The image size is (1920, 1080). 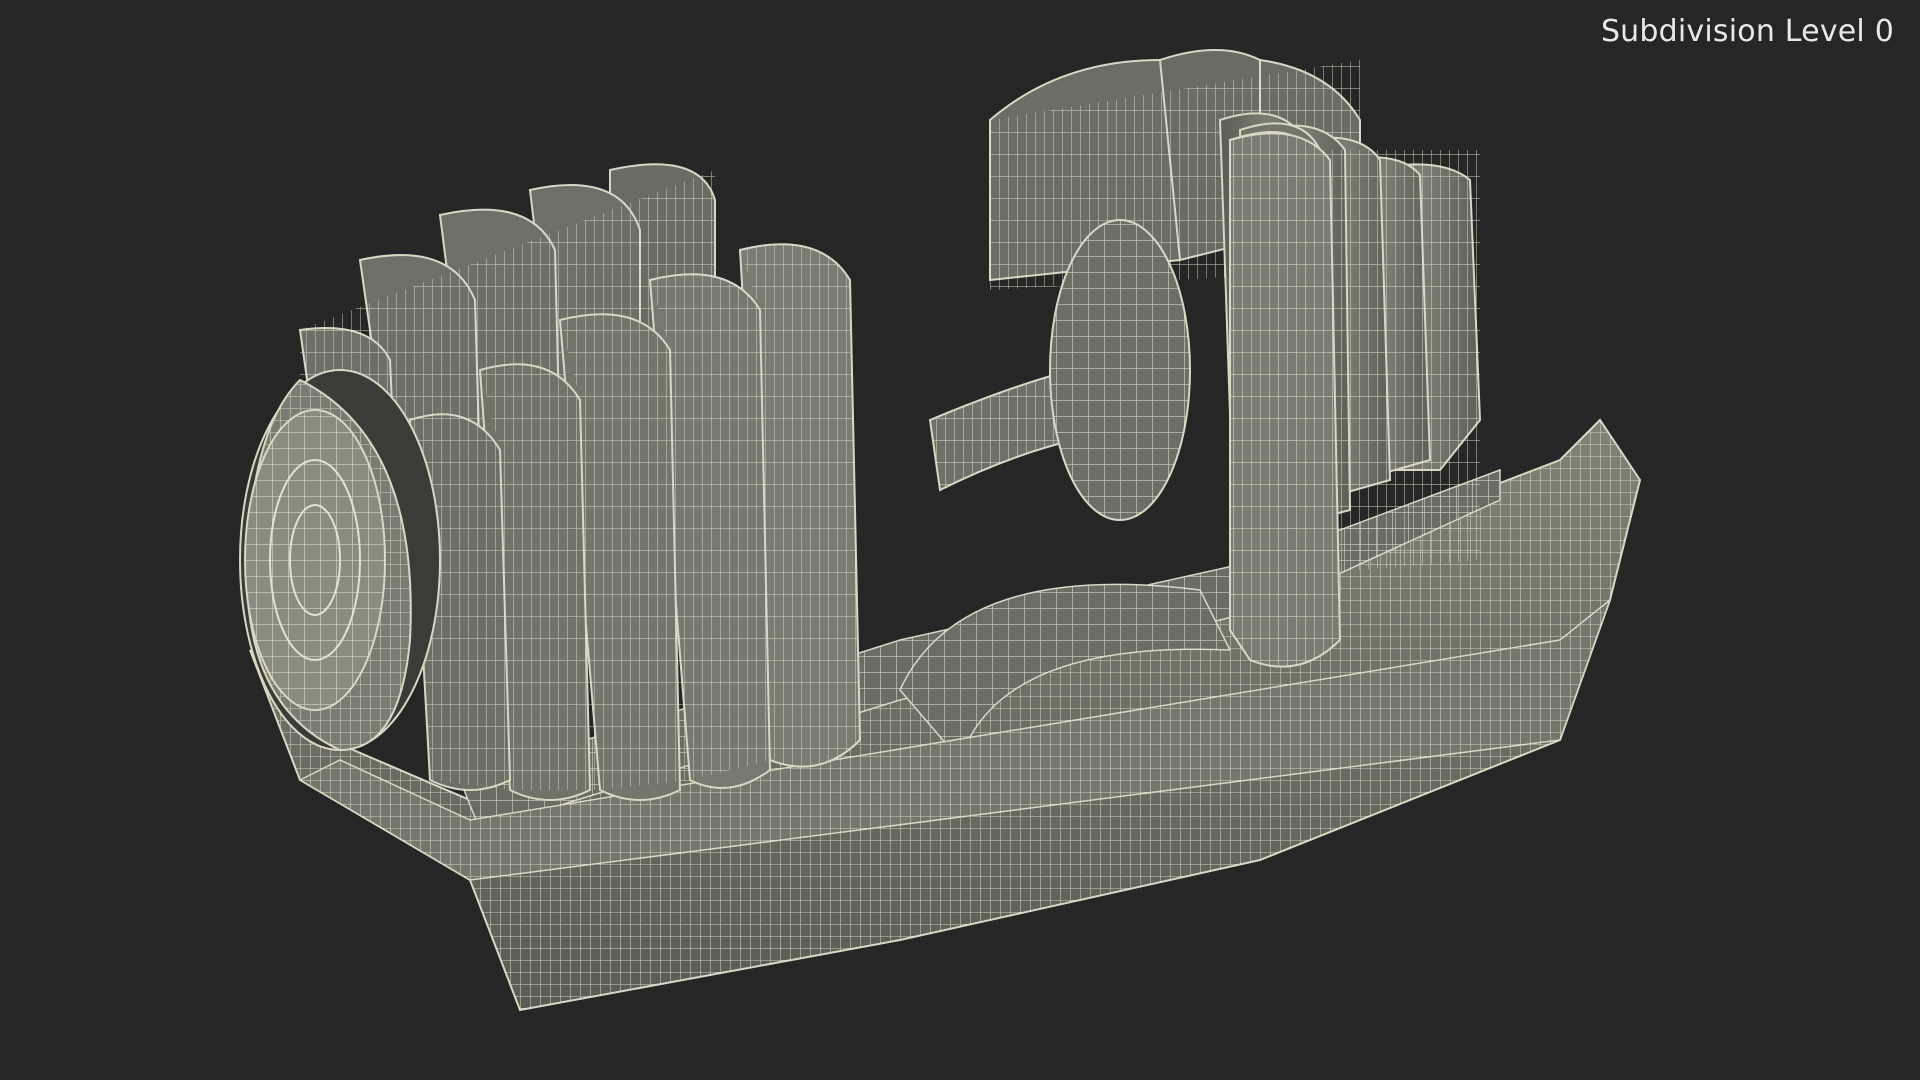 I want to click on subdivision-level-label: Subdivision Level 0, so click(x=1747, y=31).